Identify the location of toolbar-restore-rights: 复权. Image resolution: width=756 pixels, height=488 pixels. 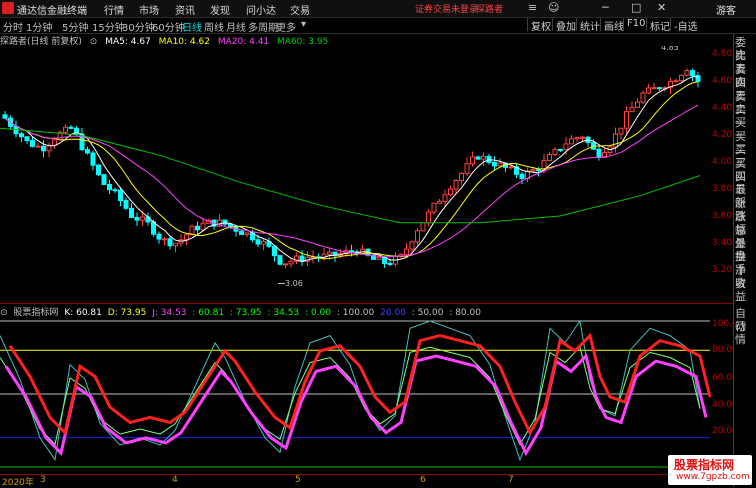
(539, 25).